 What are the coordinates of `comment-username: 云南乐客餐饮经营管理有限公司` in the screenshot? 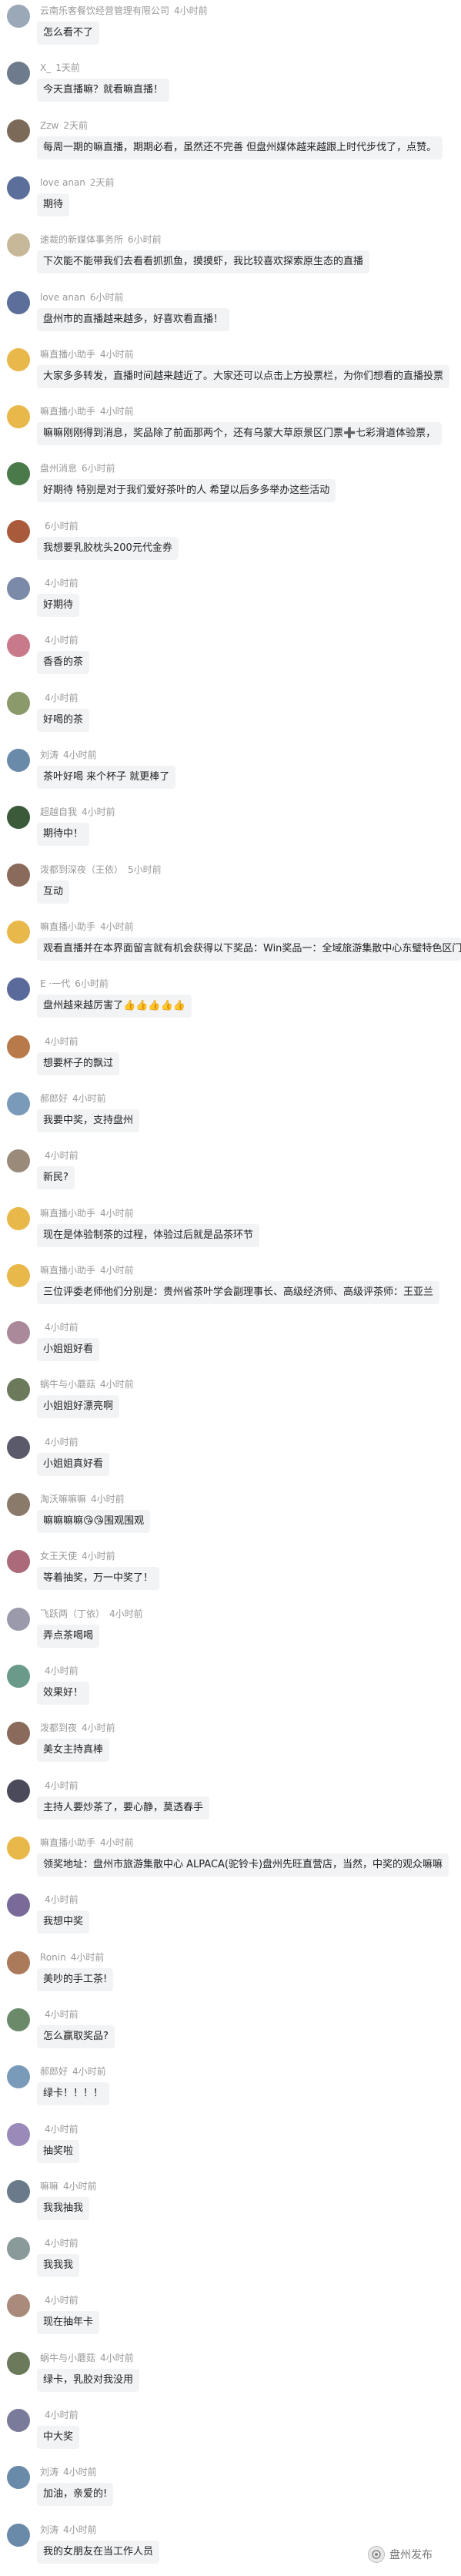 It's located at (104, 10).